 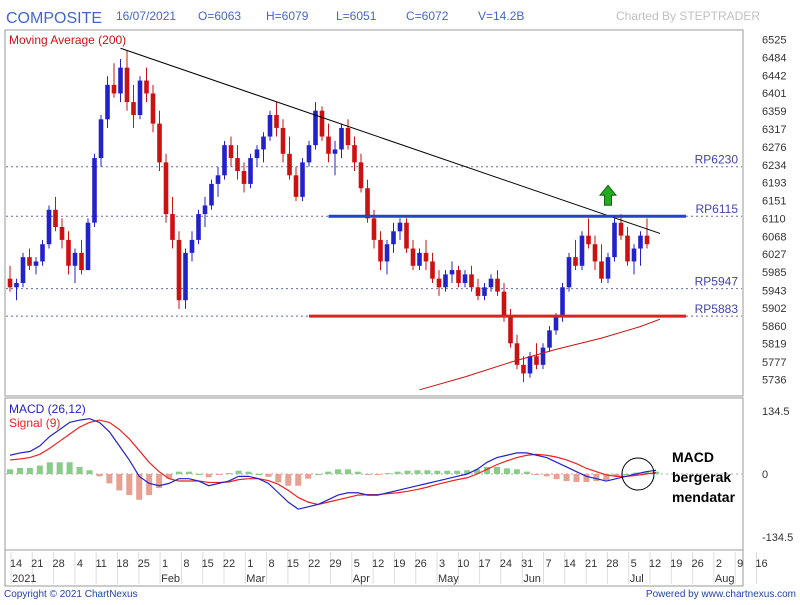 What do you see at coordinates (719, 564) in the screenshot?
I see `x-tick-label: 2` at bounding box center [719, 564].